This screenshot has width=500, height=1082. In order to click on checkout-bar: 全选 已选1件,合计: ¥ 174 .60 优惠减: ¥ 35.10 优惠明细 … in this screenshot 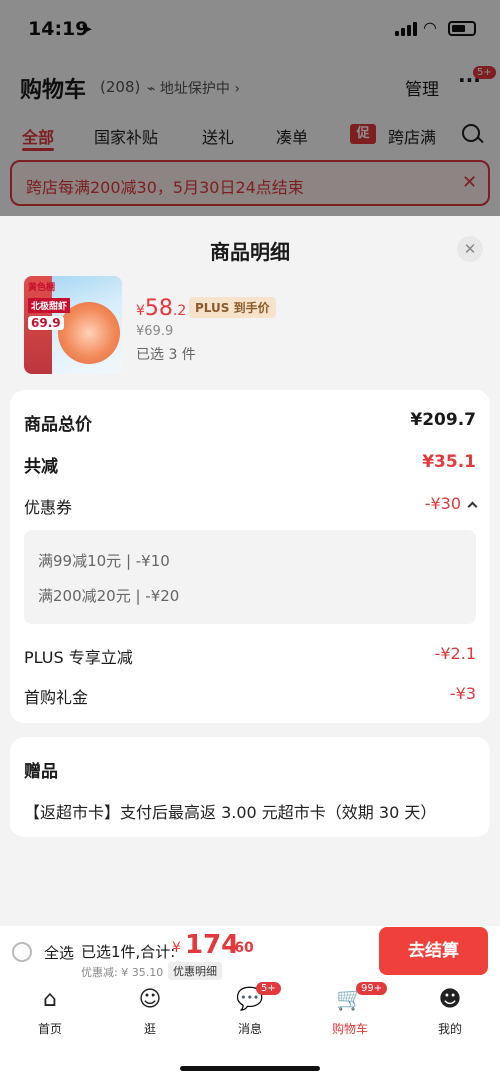, I will do `click(250, 954)`.